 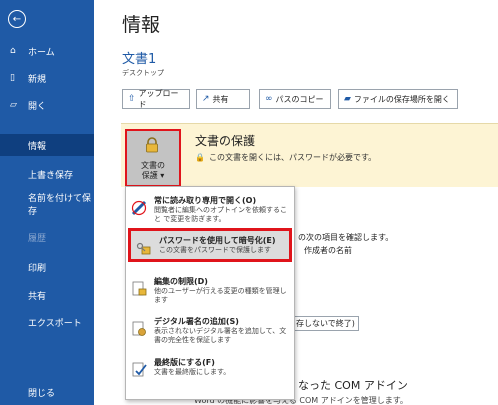 I want to click on back-arrow-icon: ←, so click(x=17, y=19).